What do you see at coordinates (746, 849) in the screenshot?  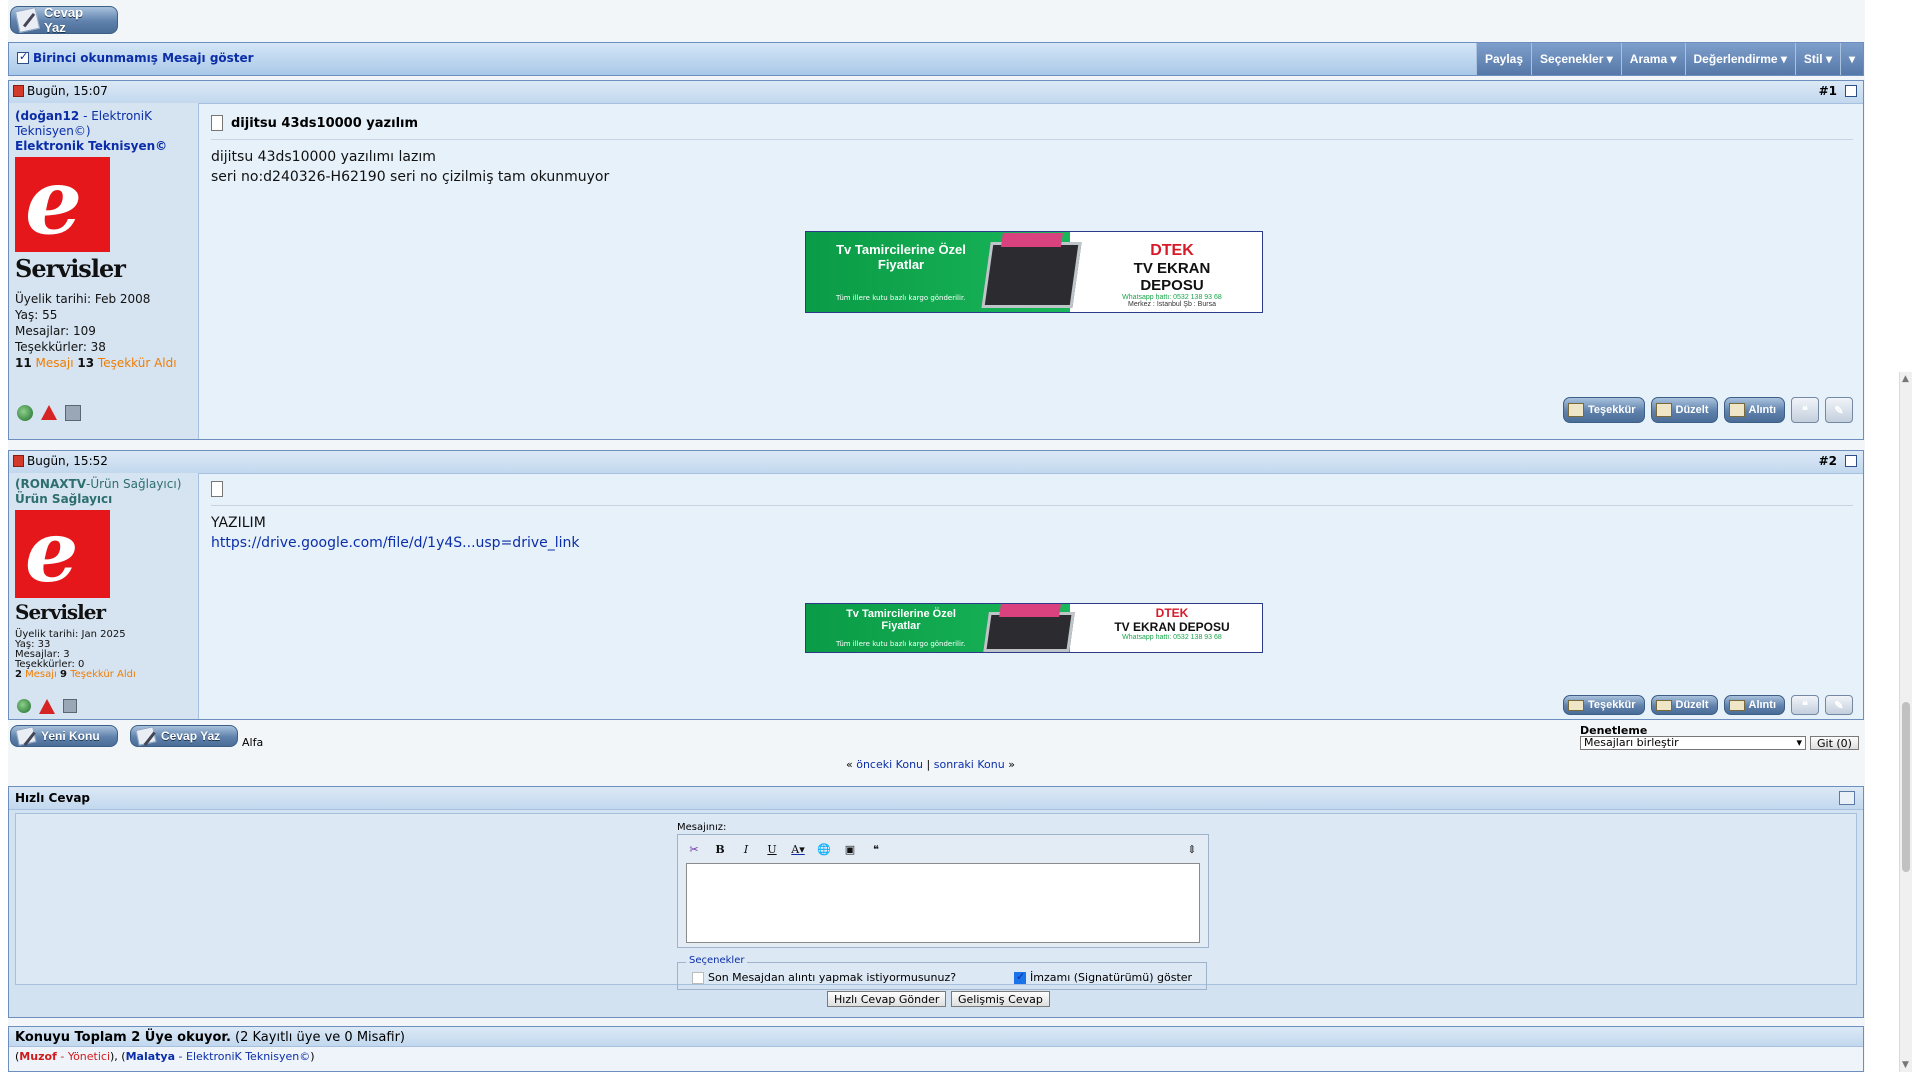 I see `italic-button: I` at bounding box center [746, 849].